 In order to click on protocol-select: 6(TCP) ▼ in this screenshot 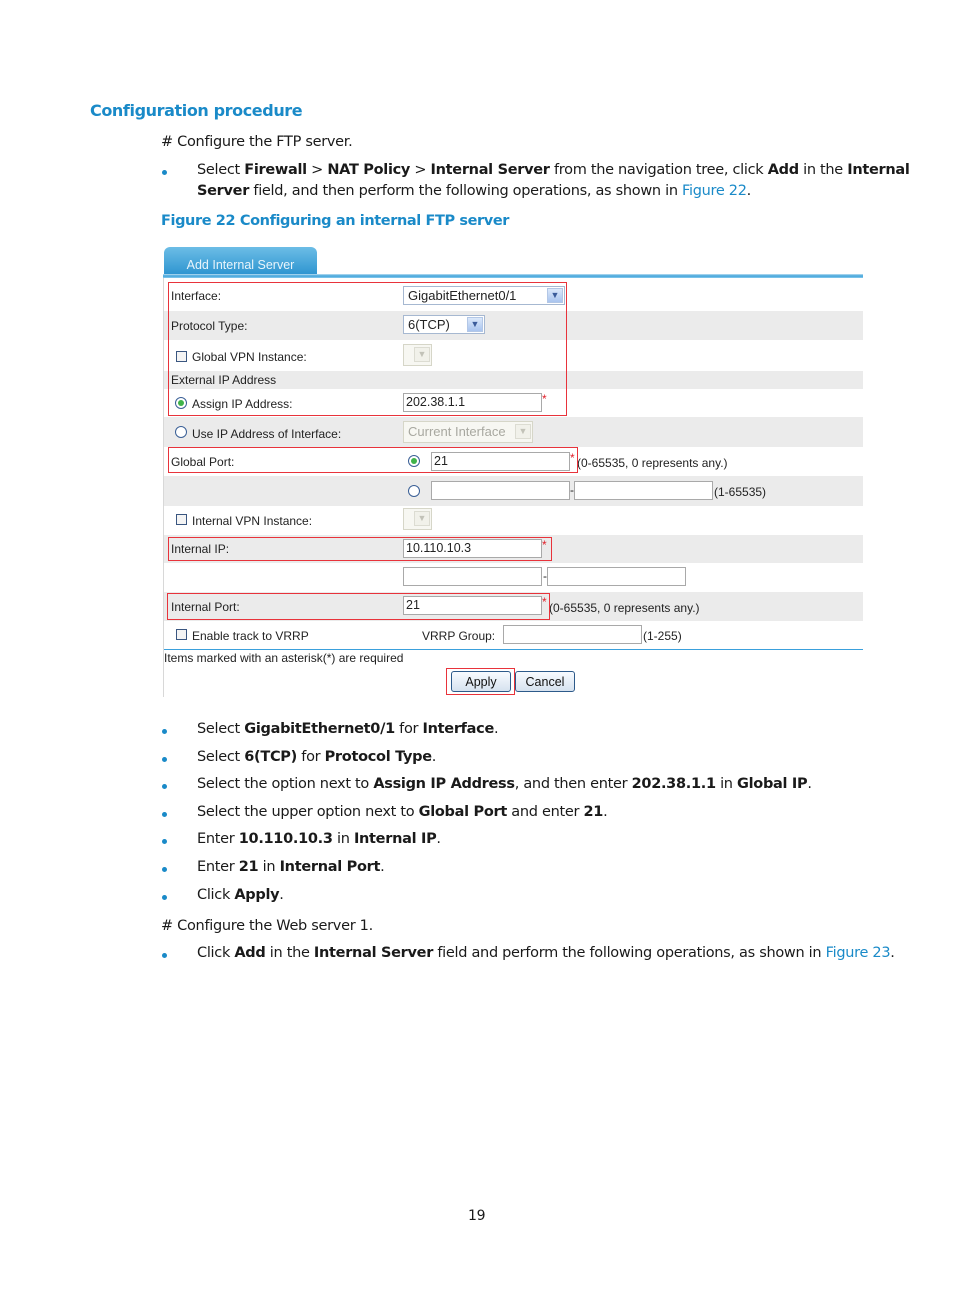, I will do `click(444, 324)`.